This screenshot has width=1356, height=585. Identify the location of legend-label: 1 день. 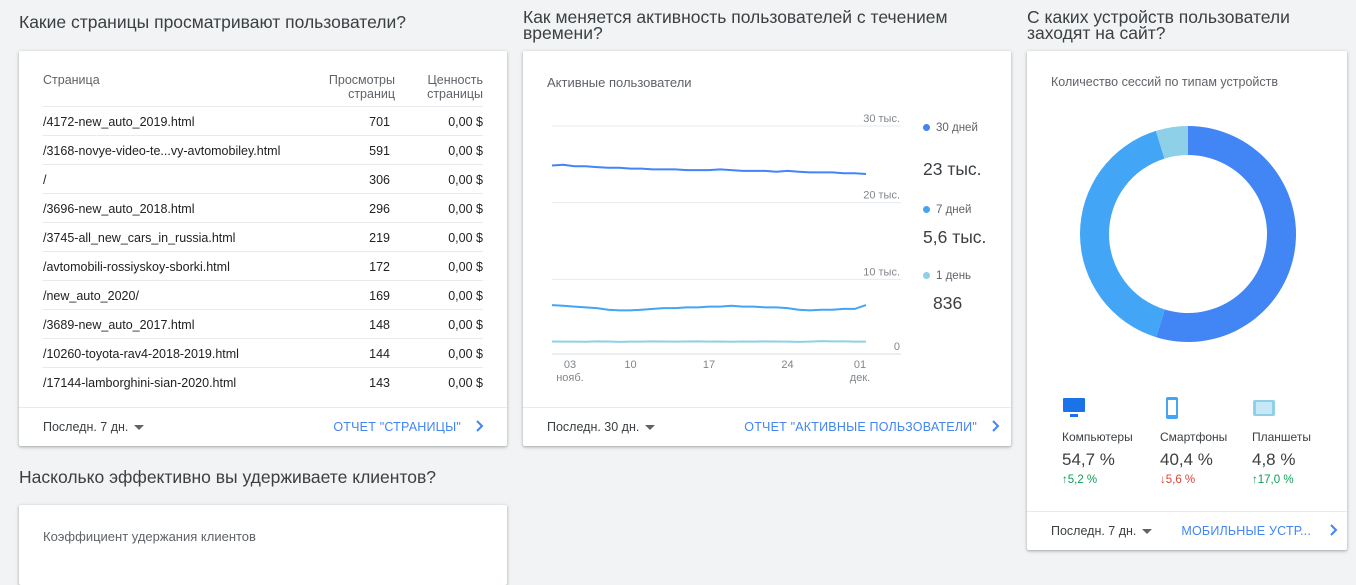
(953, 276).